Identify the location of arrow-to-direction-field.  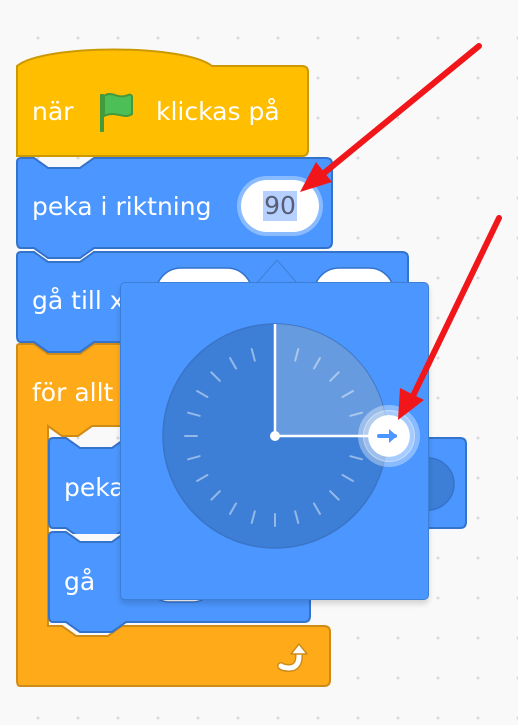
(391, 117).